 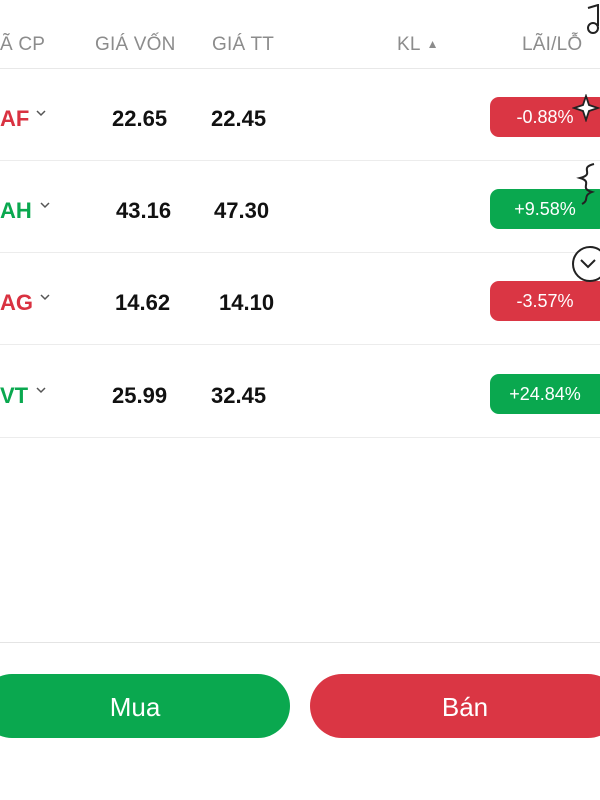 I want to click on market-price: 47.30, so click(x=242, y=210).